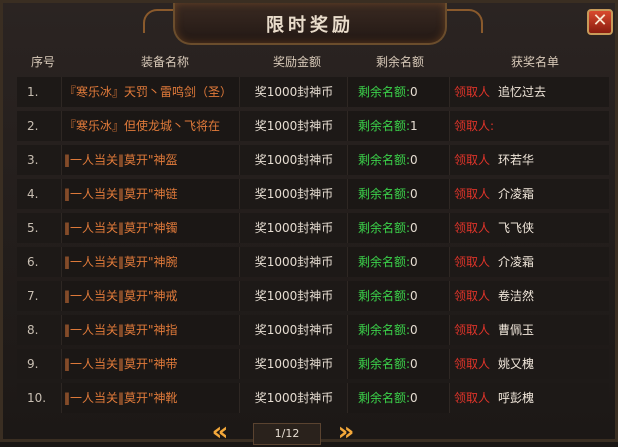 The image size is (618, 447). I want to click on remaining-cell: 剩余名额:1, so click(398, 126).